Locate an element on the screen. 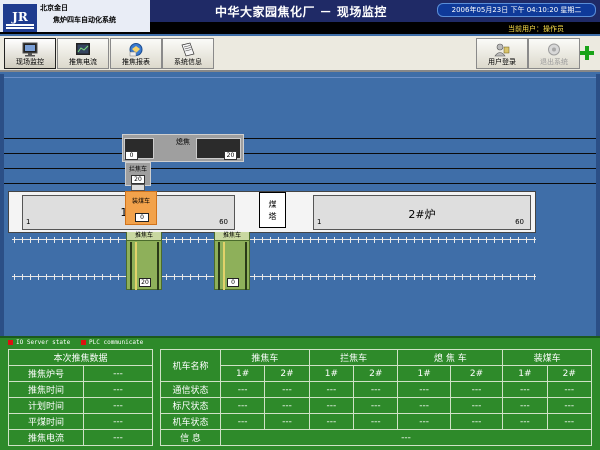  exit-system-button: 退出系统 is located at coordinates (554, 53).